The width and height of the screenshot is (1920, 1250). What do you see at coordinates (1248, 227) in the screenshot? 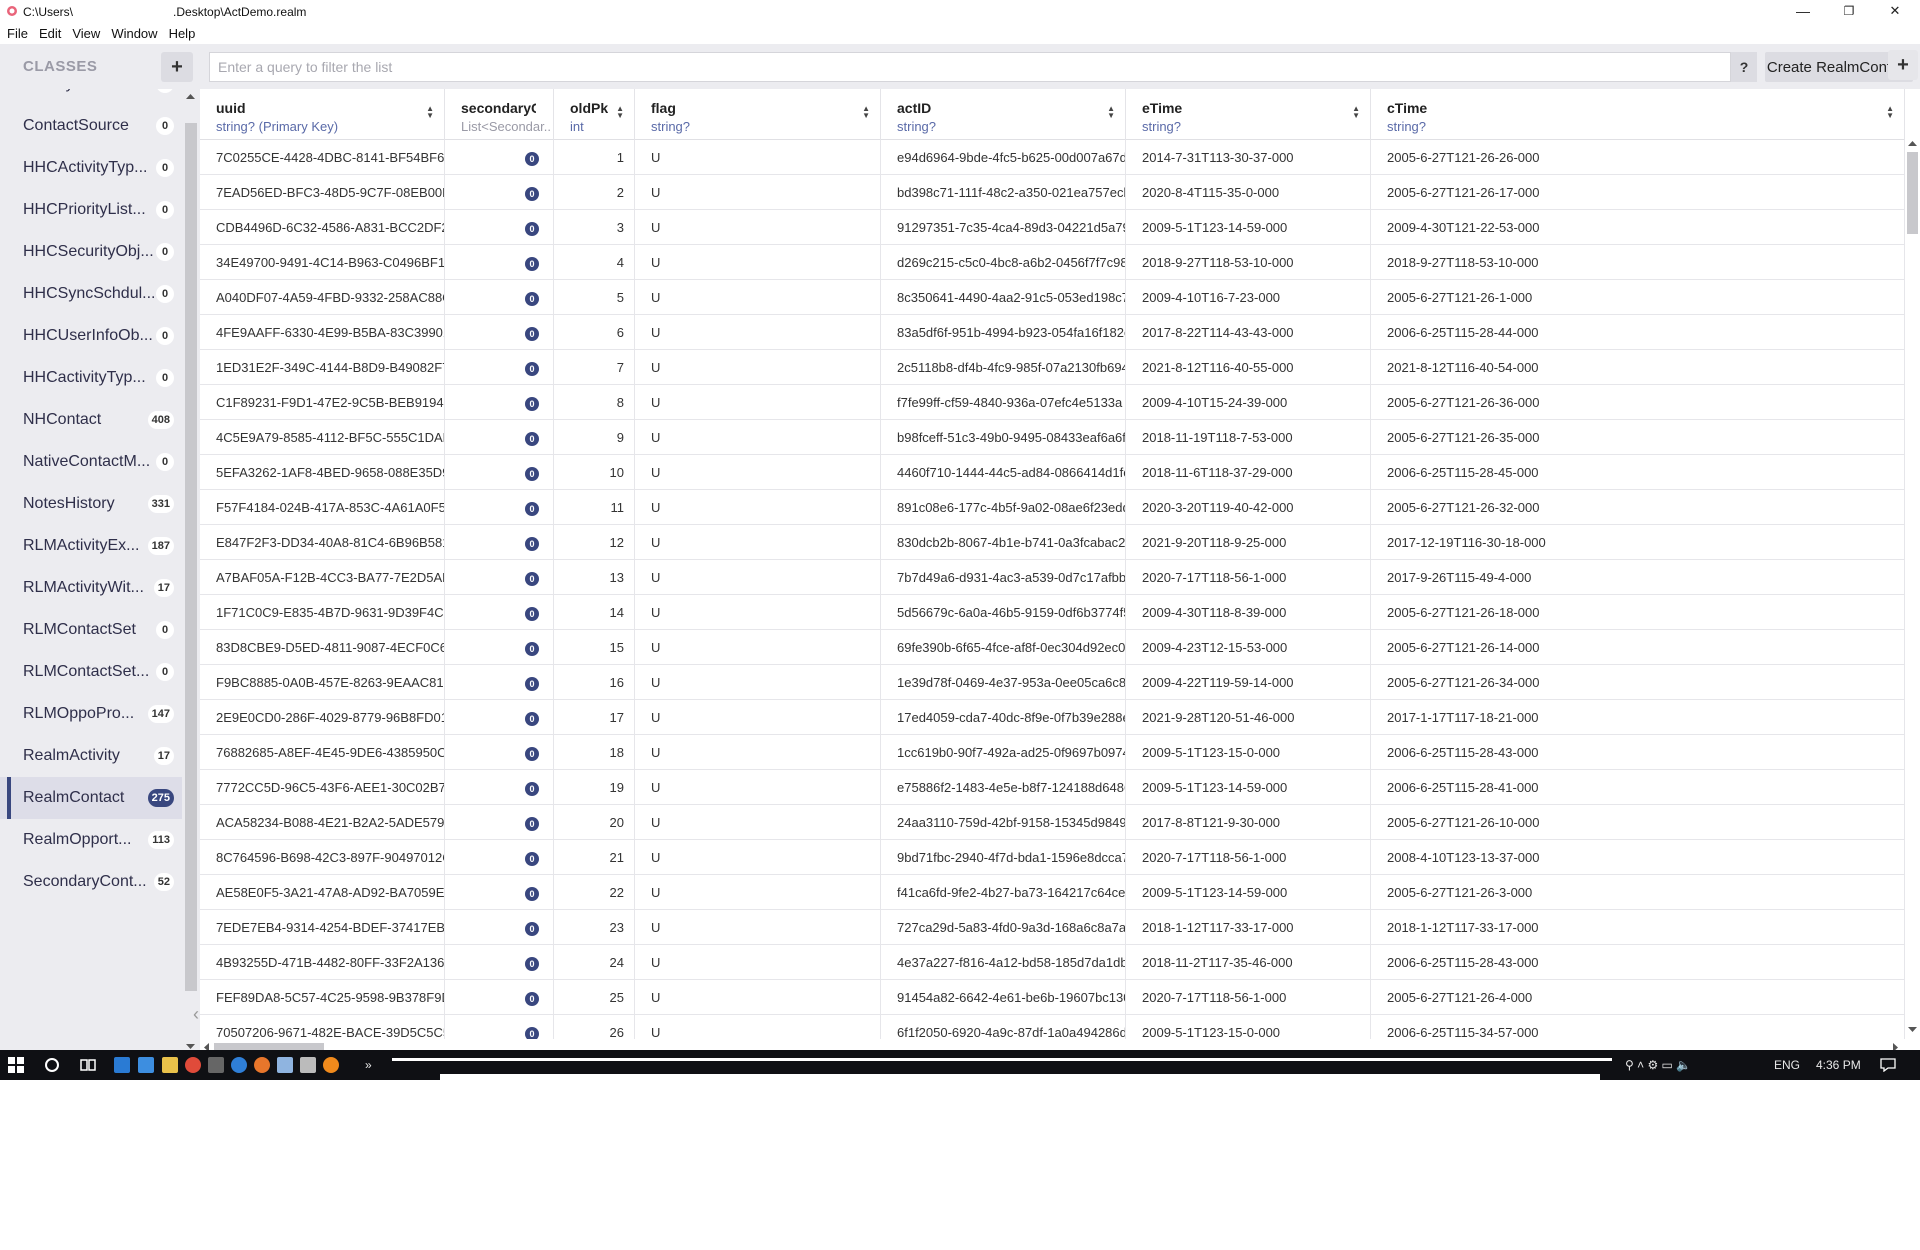
I see `table-cell: 2009-5-1T123-14-59-000` at bounding box center [1248, 227].